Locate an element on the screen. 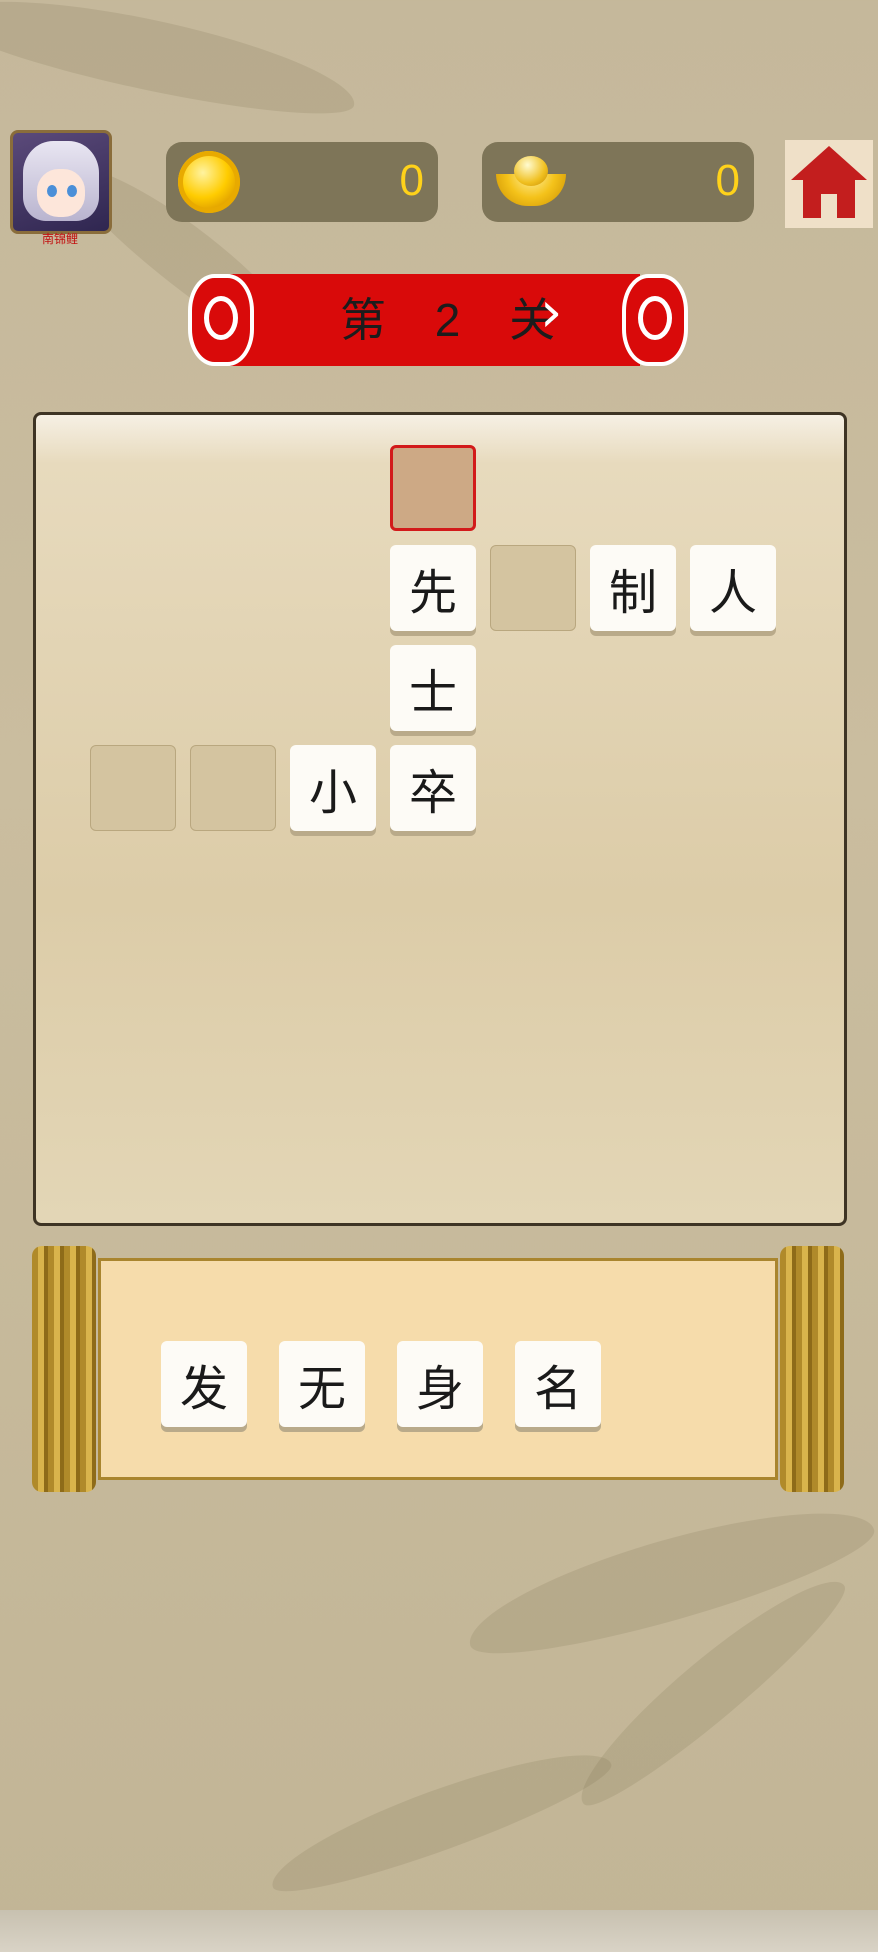  board-tile: 人 is located at coordinates (733, 588).